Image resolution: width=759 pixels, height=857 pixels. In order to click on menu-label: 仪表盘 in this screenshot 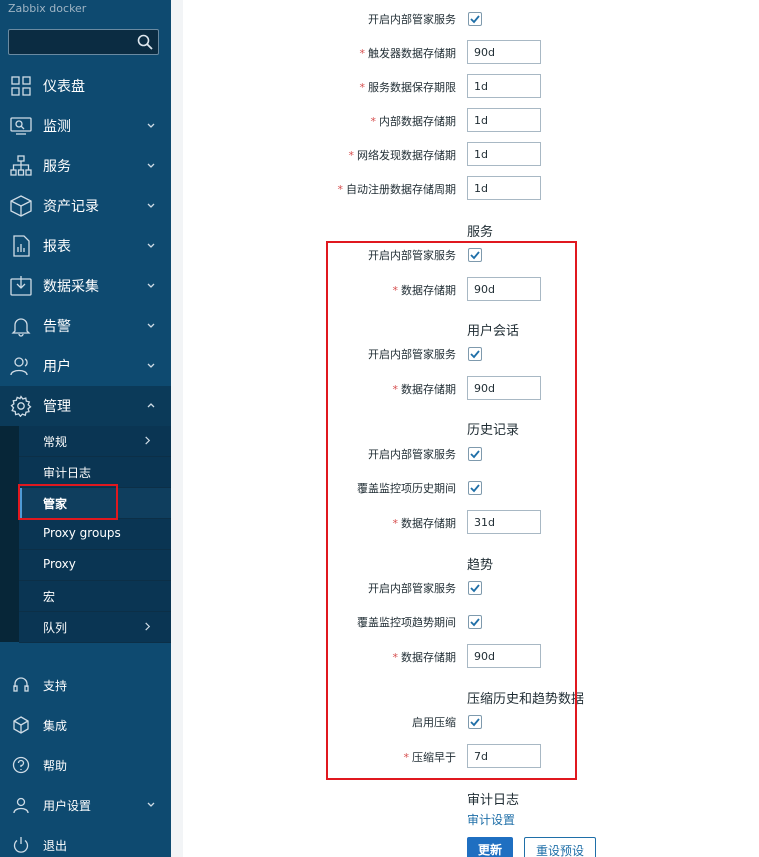, I will do `click(64, 87)`.